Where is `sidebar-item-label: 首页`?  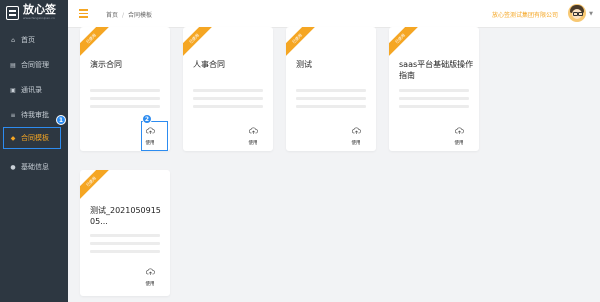
sidebar-item-label: 首页 is located at coordinates (28, 40).